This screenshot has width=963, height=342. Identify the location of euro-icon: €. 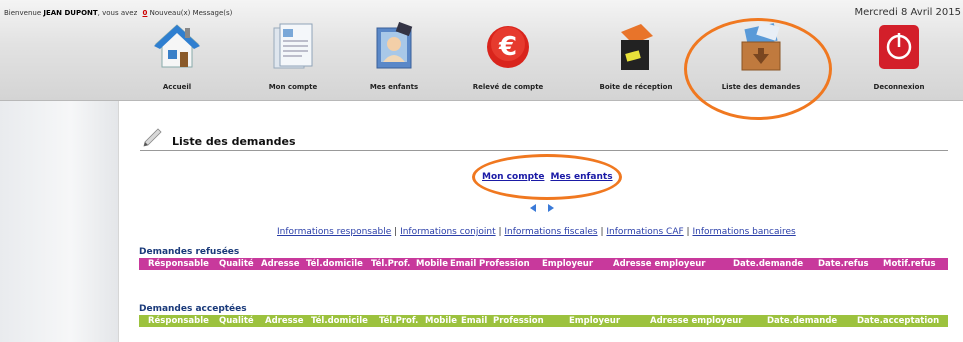
(508, 47).